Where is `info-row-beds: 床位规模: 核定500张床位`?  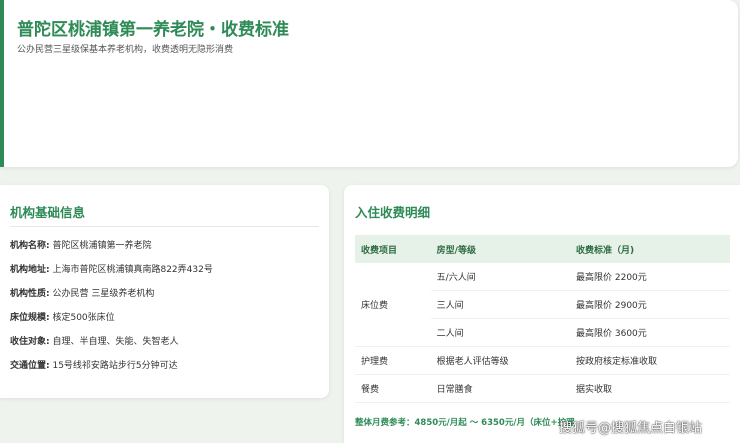 info-row-beds: 床位规模: 核定500张床位 is located at coordinates (62, 316).